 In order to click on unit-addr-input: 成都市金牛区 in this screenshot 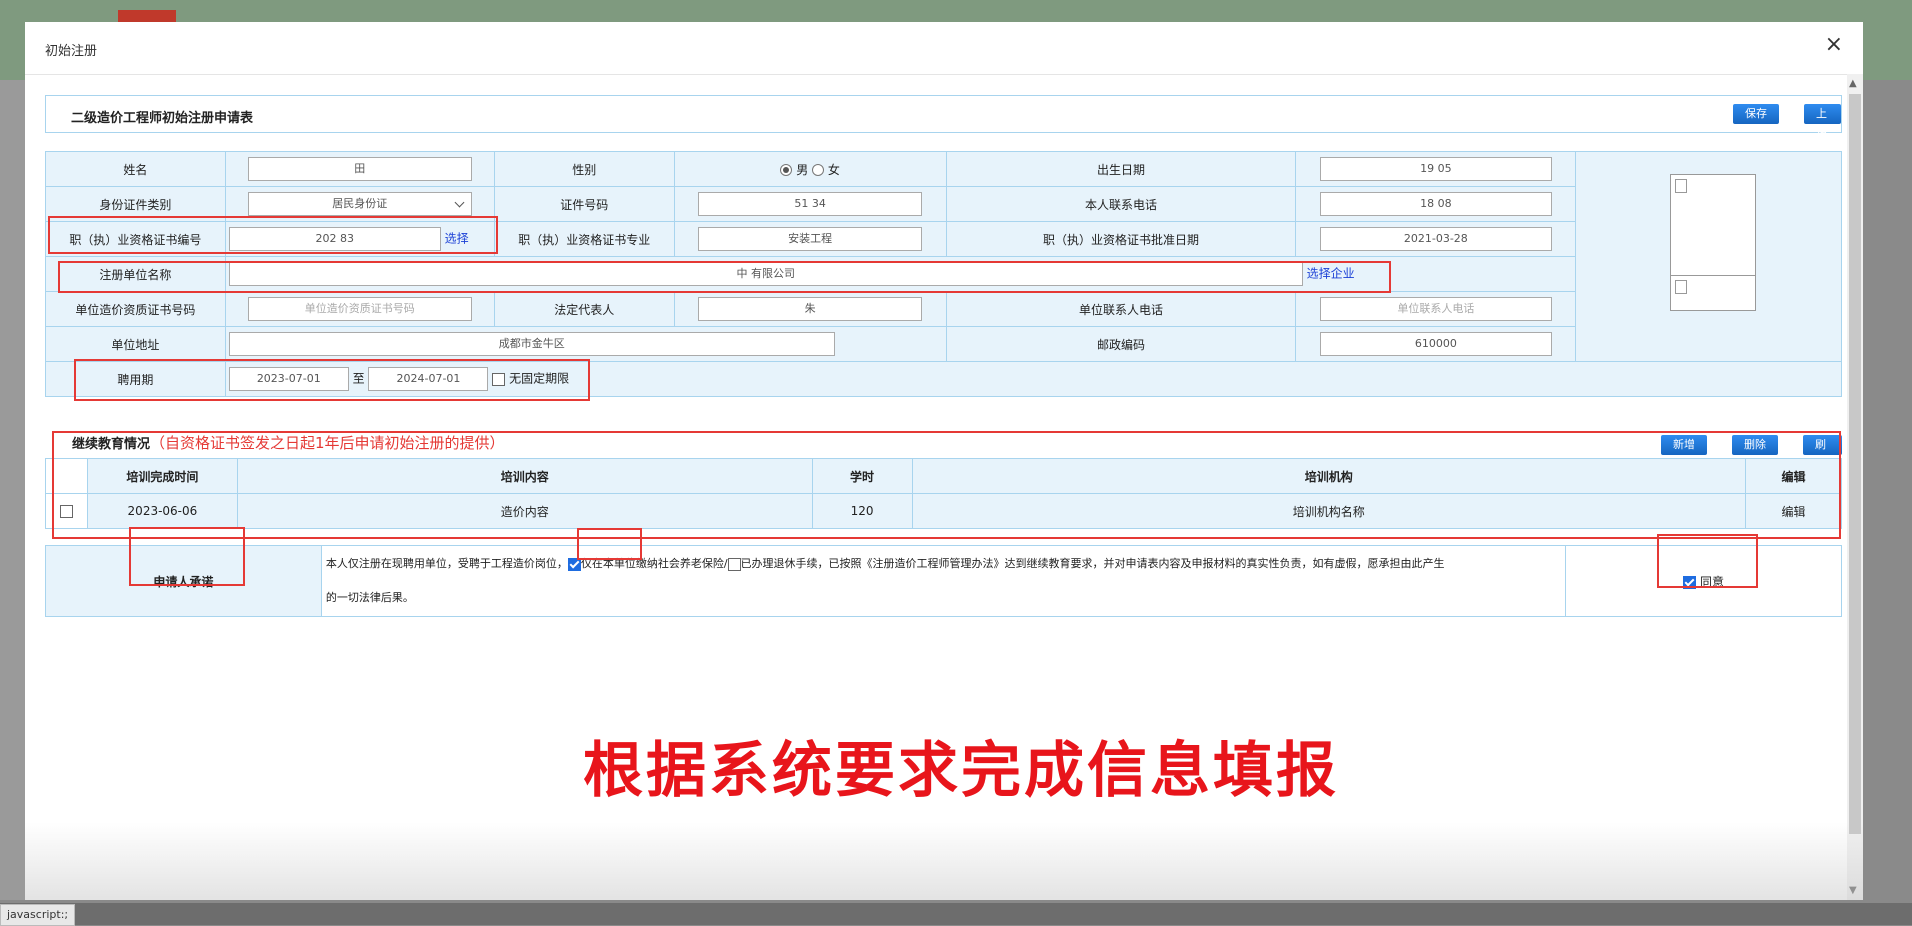, I will do `click(531, 344)`.